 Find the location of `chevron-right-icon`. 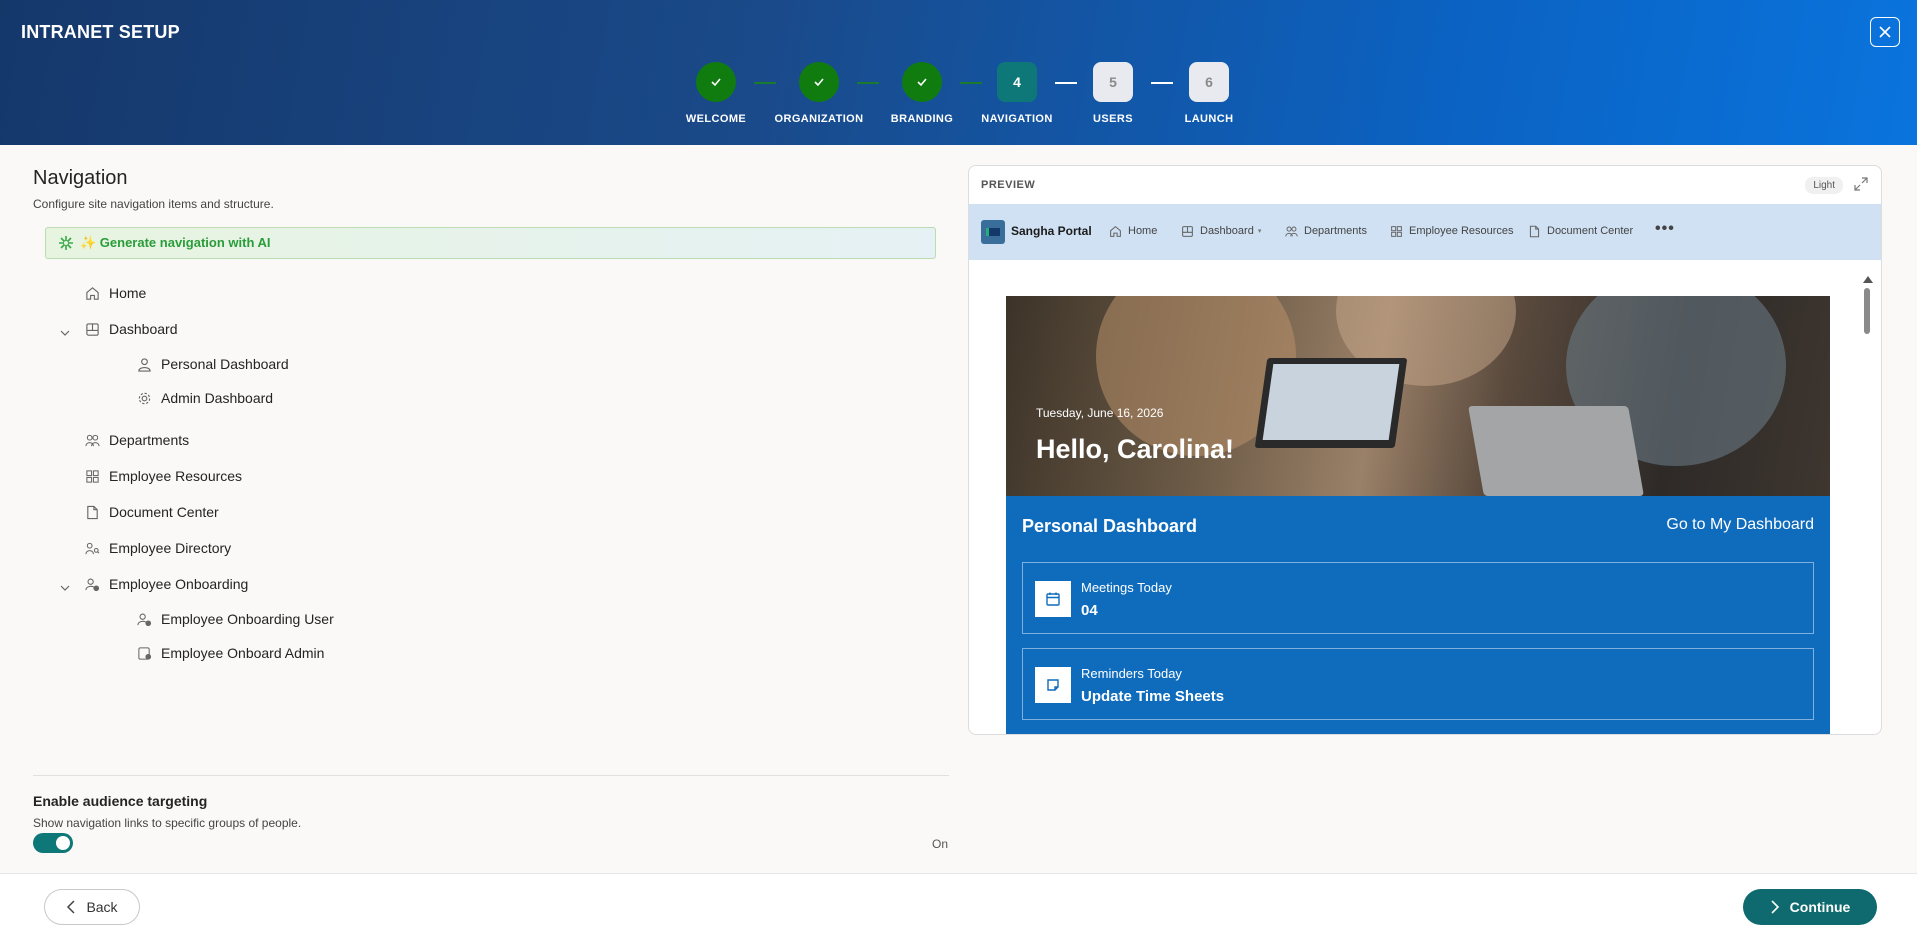

chevron-right-icon is located at coordinates (1775, 907).